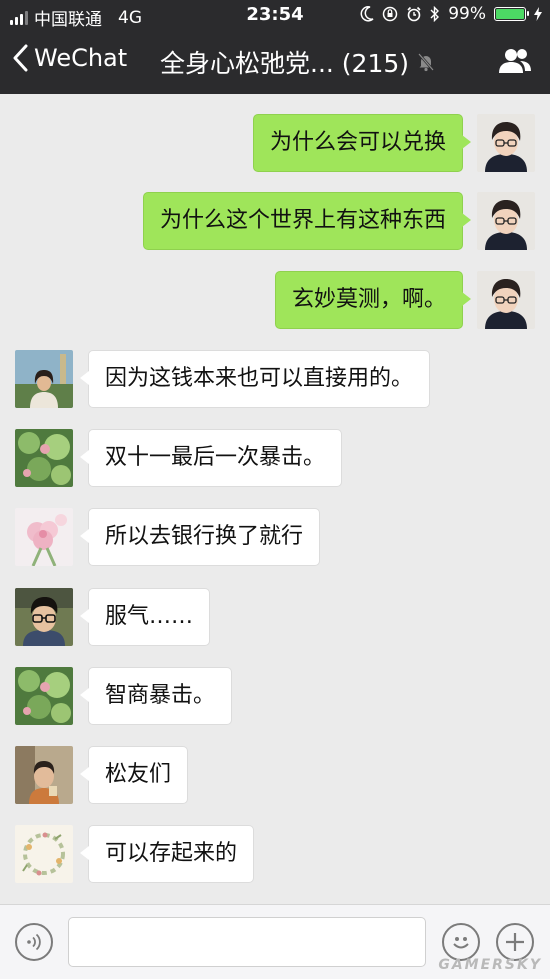 This screenshot has height=979, width=550. I want to click on outgoing-message-bubble: 为什么会可以兑换, so click(362, 143).